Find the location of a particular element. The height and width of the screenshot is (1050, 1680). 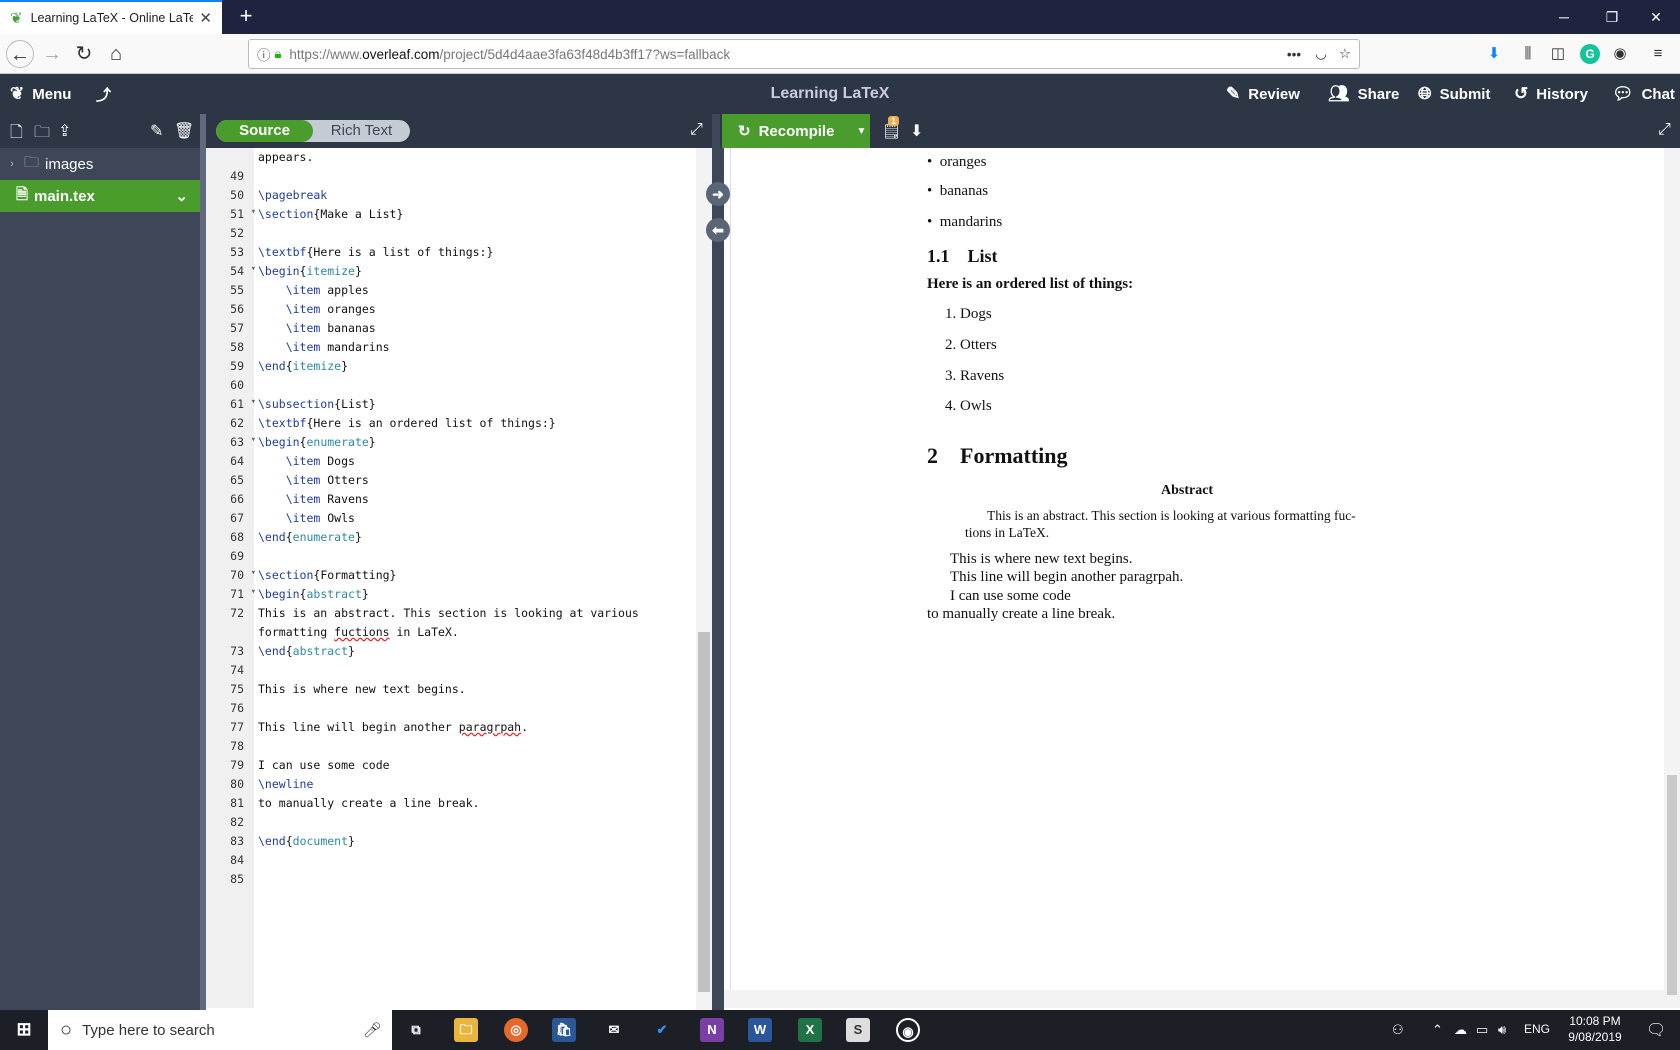

excel-icon: X is located at coordinates (810, 1030).